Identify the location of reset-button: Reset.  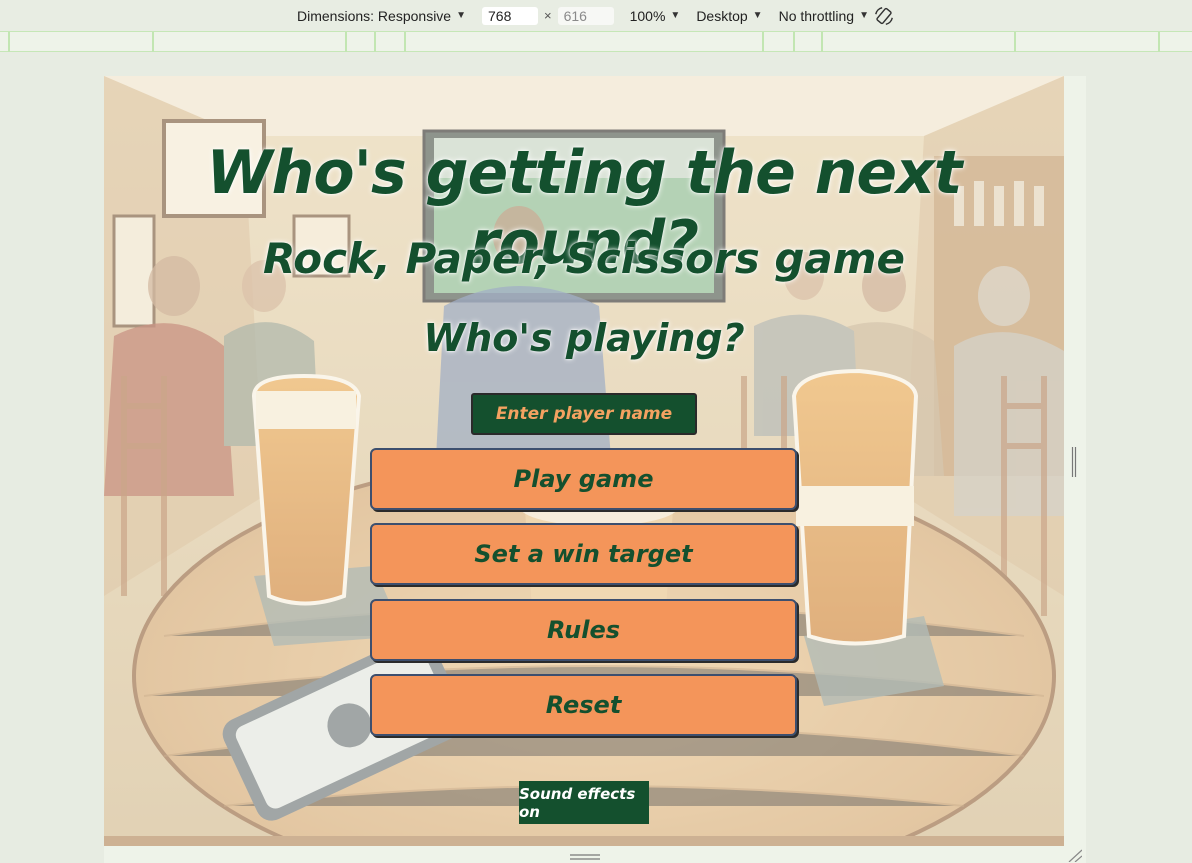
(583, 705).